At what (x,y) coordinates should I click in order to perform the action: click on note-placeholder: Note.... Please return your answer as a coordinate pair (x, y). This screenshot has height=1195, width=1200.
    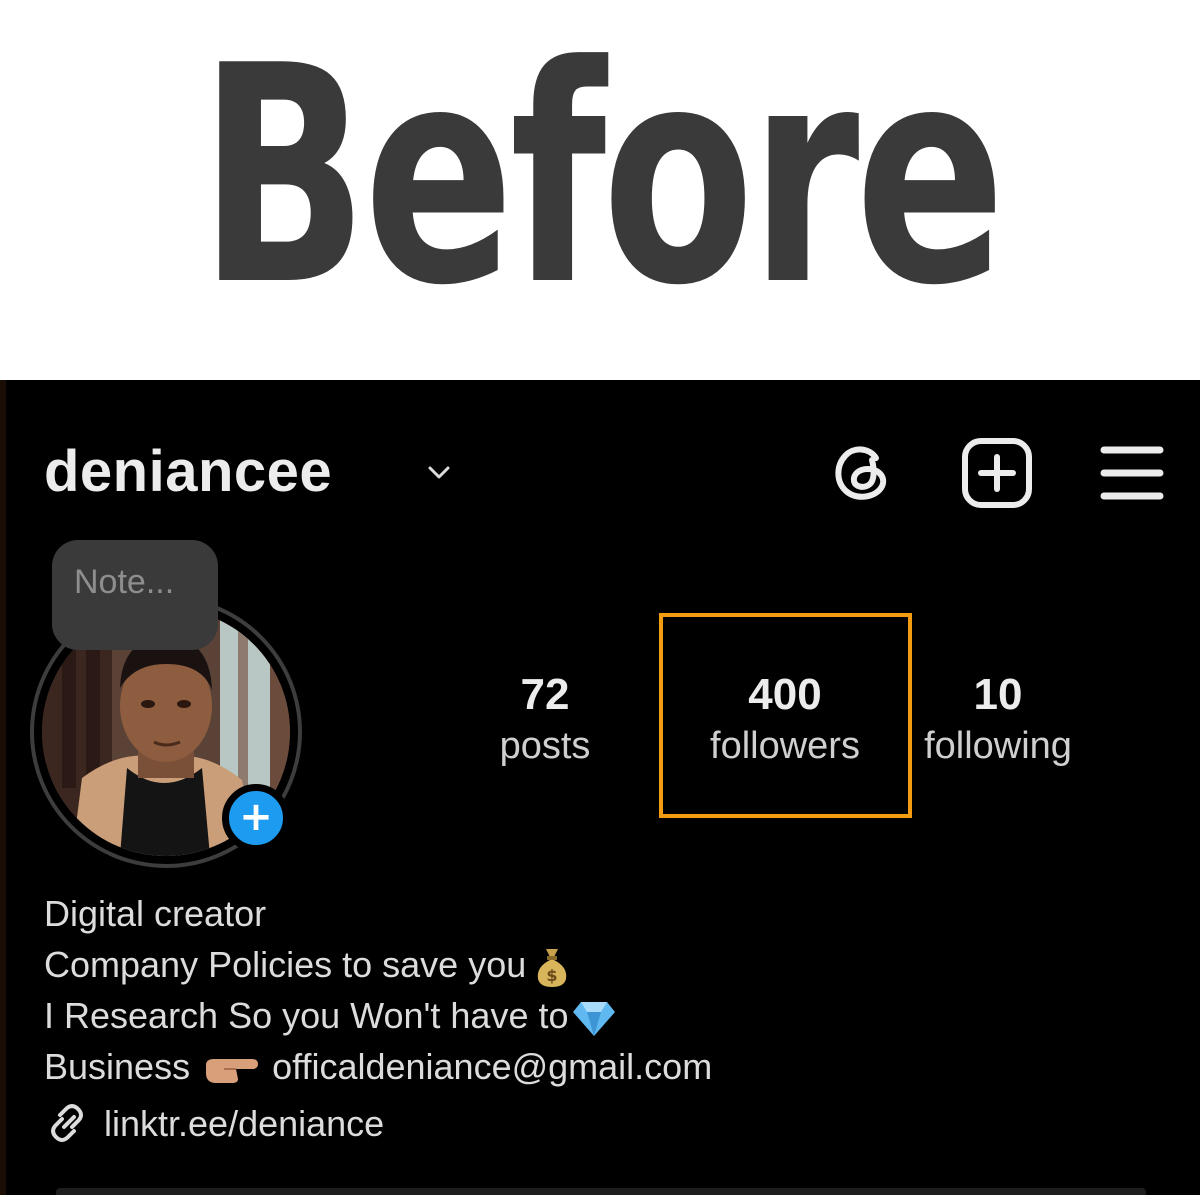
    Looking at the image, I should click on (124, 582).